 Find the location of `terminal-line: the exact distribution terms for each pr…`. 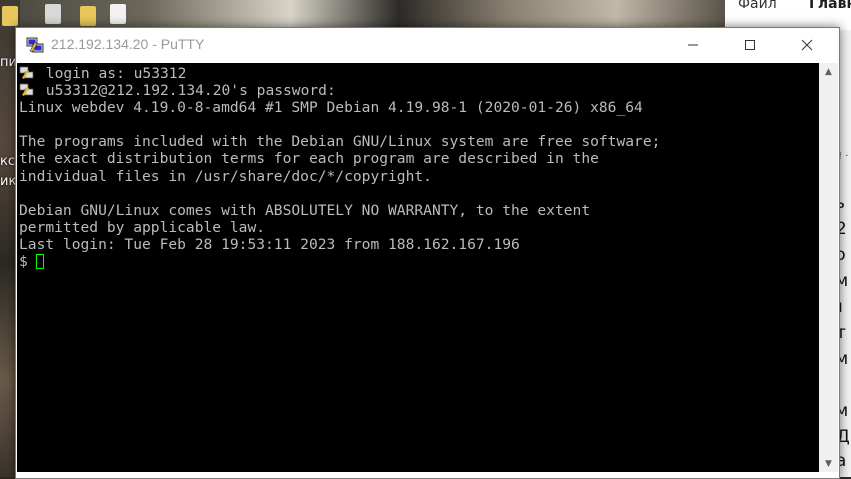

terminal-line: the exact distribution terms for each pr… is located at coordinates (309, 159).